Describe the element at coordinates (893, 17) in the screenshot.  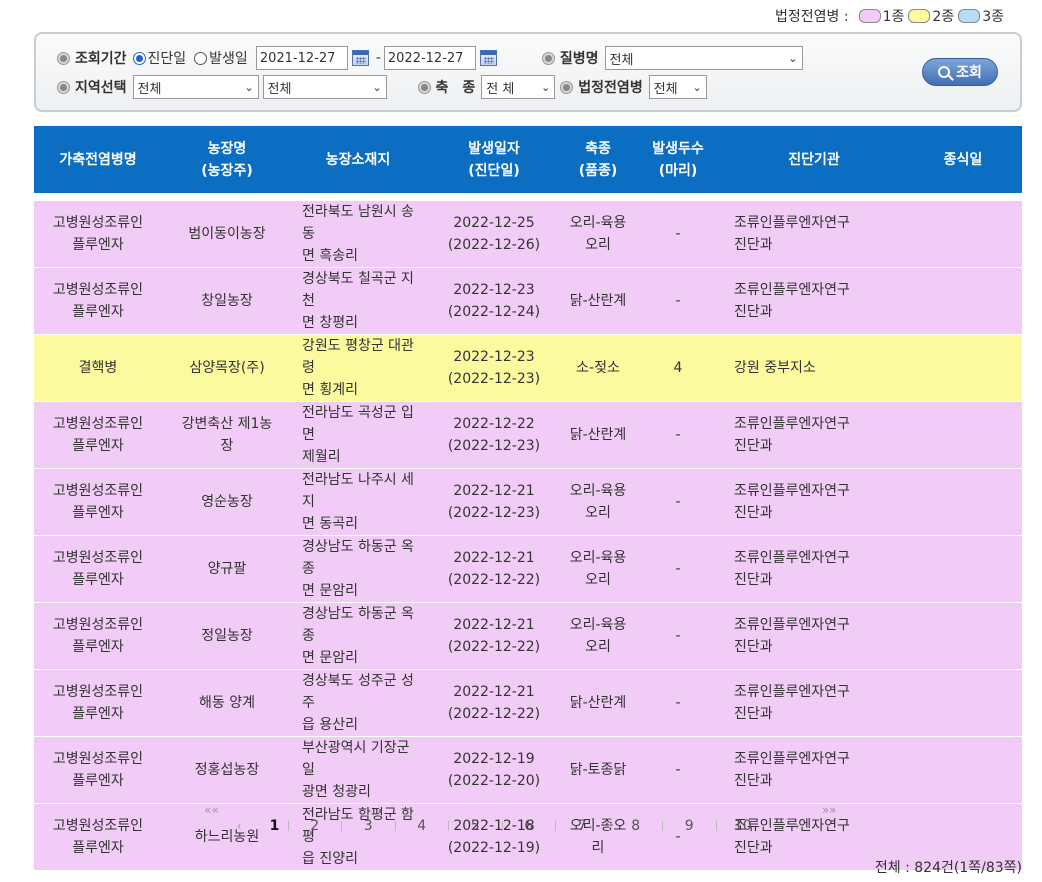
I see `legend-label-class1: 1종` at that location.